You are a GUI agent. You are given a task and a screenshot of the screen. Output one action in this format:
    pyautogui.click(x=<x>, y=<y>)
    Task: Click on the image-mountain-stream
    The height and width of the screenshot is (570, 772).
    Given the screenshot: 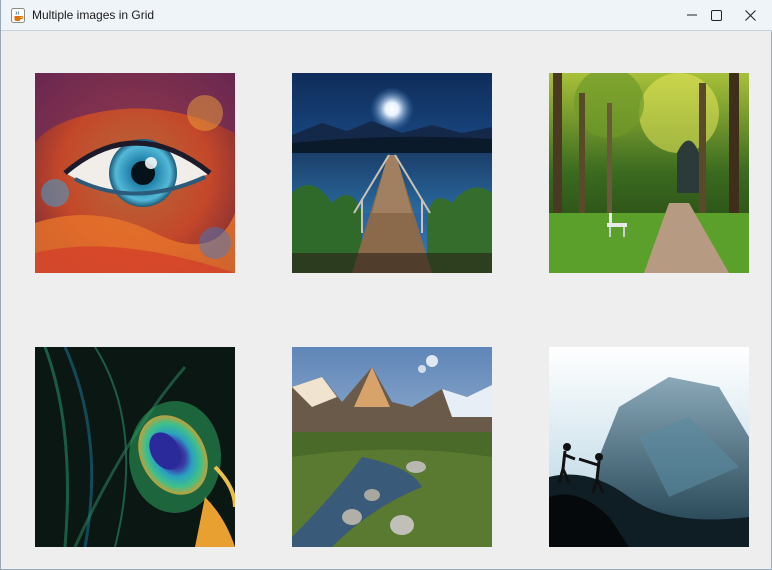 What is the action you would take?
    pyautogui.click(x=392, y=447)
    